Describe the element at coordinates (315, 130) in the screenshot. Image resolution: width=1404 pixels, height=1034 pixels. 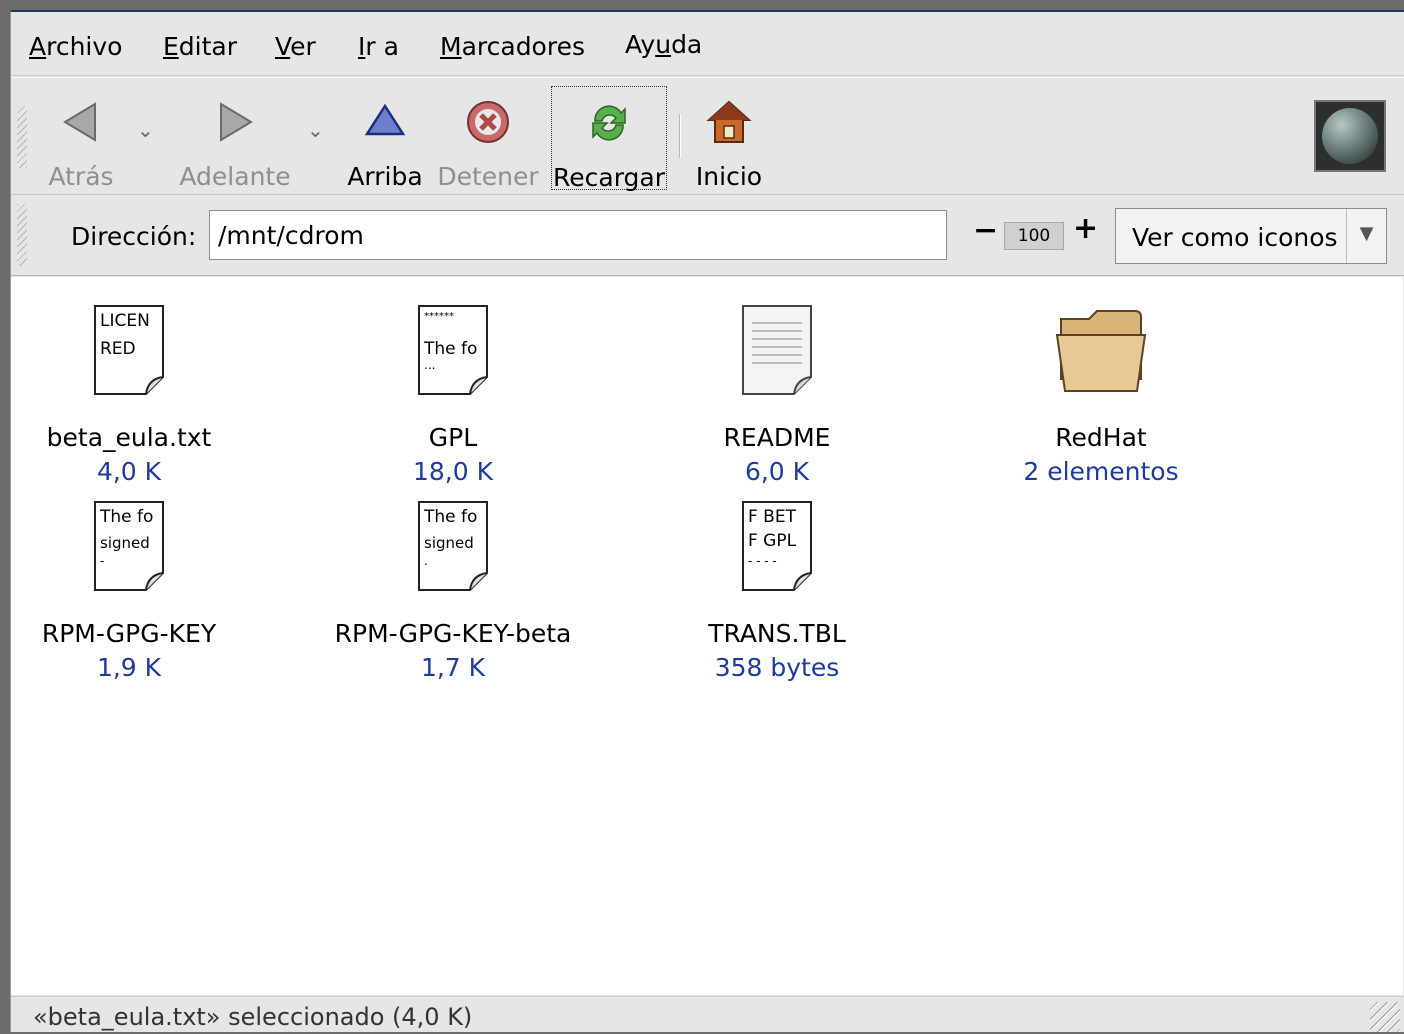
I see `forward-history-chevron-icon: ⌄` at that location.